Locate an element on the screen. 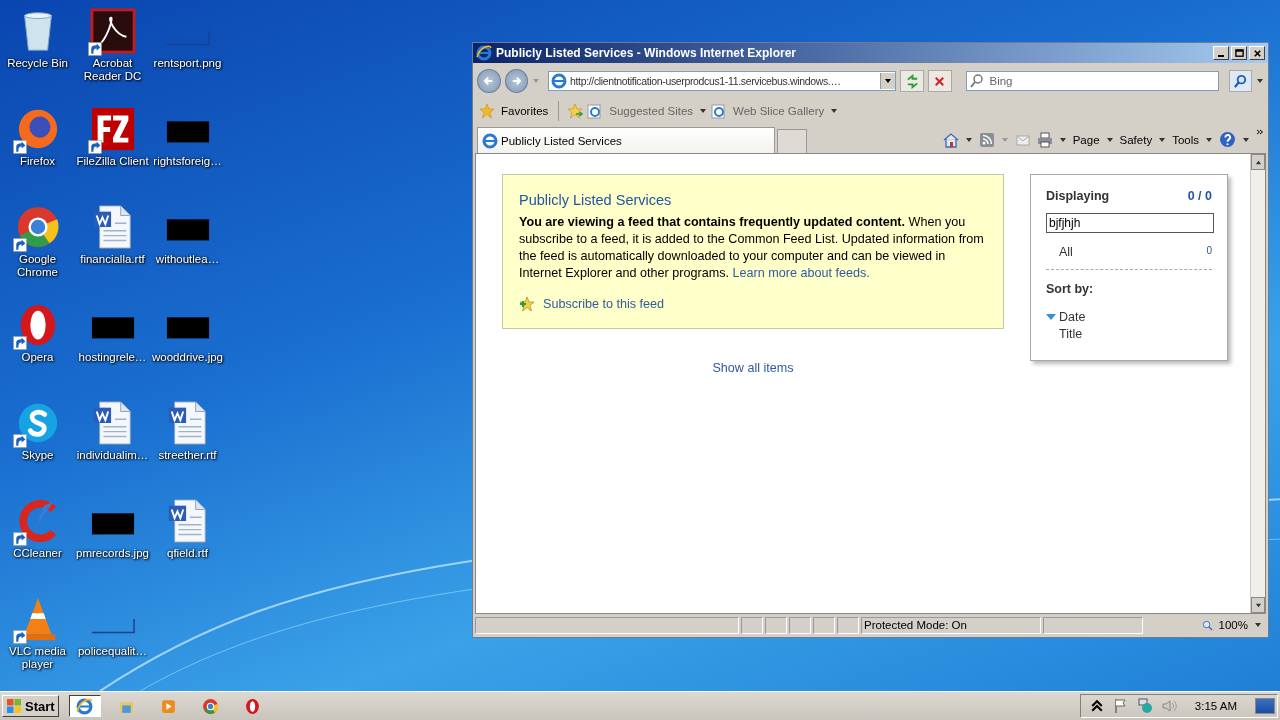 Image resolution: width=1280 pixels, height=720 pixels. flag-icon is located at coordinates (1120, 706).